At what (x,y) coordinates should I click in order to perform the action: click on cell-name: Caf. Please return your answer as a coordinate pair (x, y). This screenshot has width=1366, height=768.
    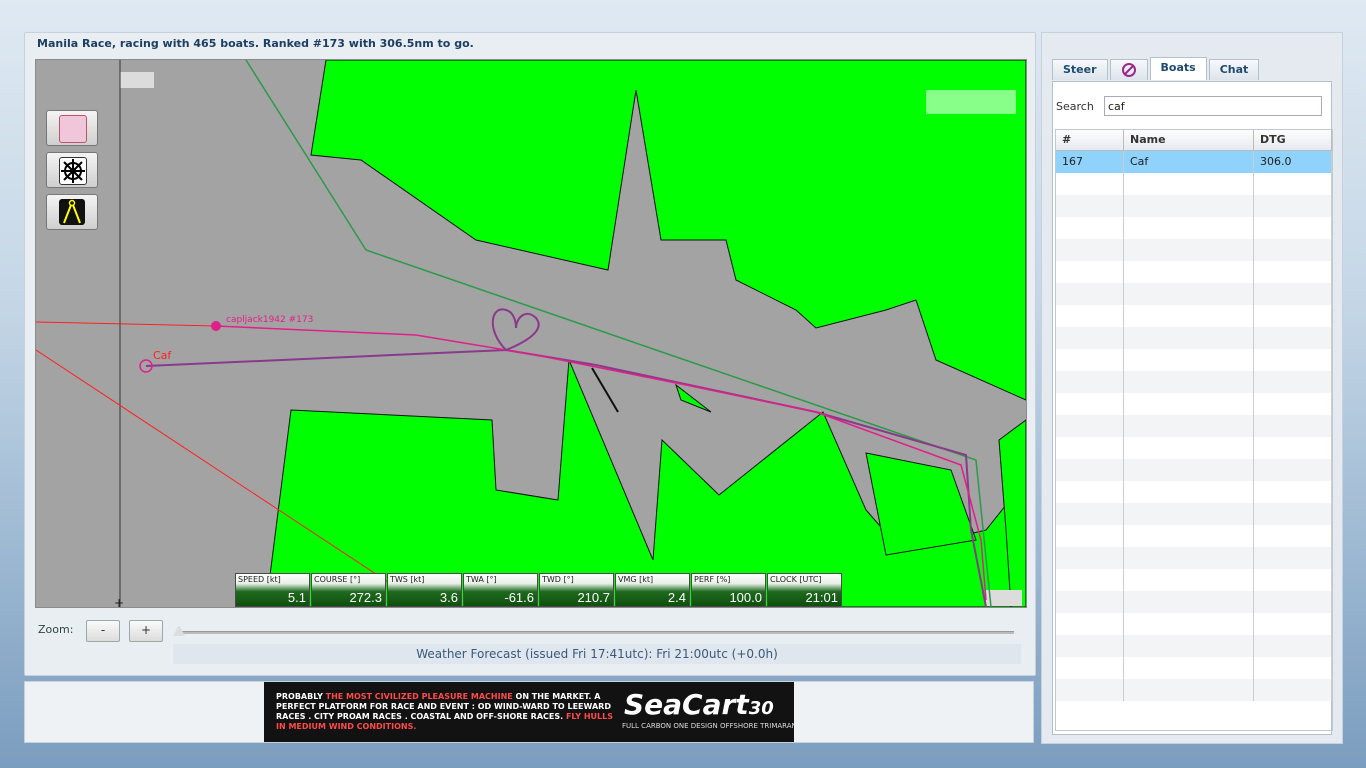
    Looking at the image, I should click on (1189, 162).